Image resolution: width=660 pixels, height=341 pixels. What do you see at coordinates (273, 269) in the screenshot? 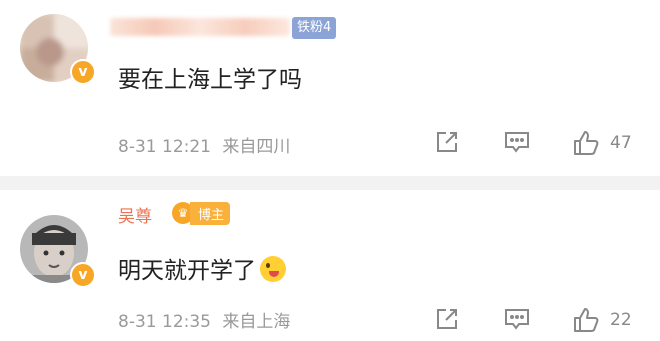
I see `grinning-tongue-emoji-icon` at bounding box center [273, 269].